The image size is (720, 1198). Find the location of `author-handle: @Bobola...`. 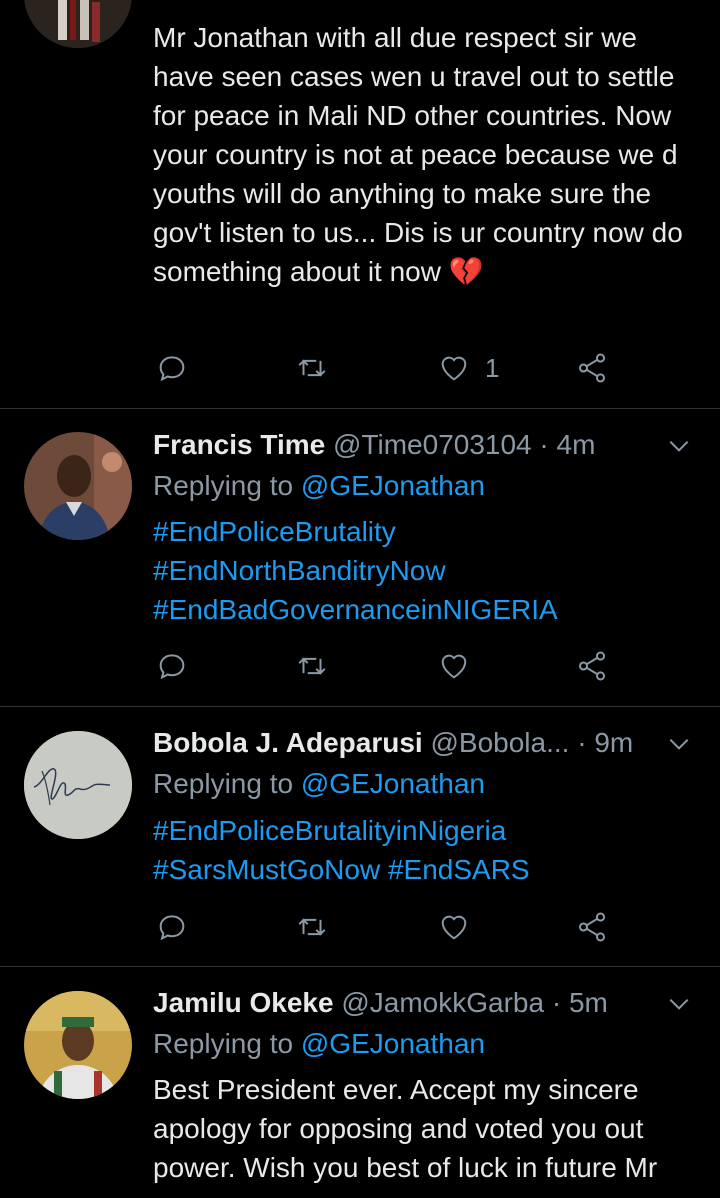

author-handle: @Bobola... is located at coordinates (499, 742).